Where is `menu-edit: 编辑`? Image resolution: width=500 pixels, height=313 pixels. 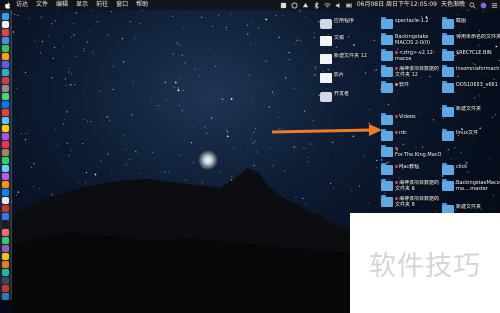
menu-edit: 编辑 is located at coordinates (62, 5).